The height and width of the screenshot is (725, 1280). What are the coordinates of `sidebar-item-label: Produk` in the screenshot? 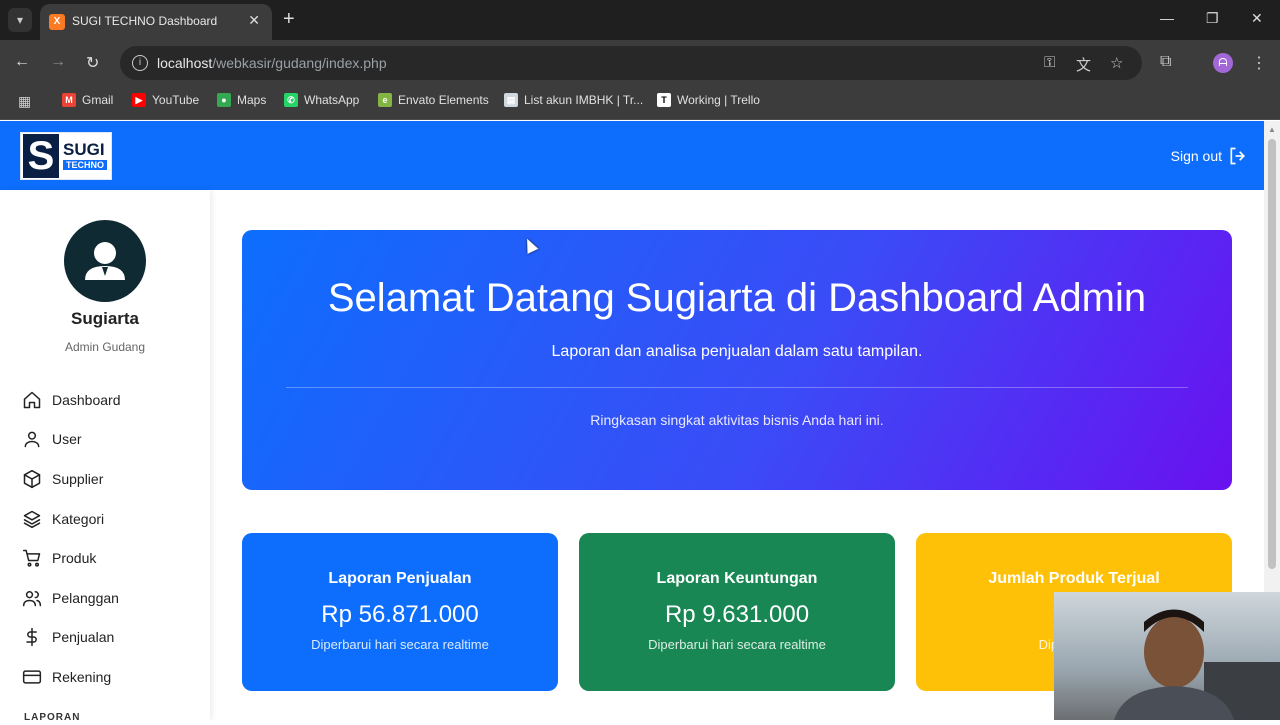 It's located at (74, 558).